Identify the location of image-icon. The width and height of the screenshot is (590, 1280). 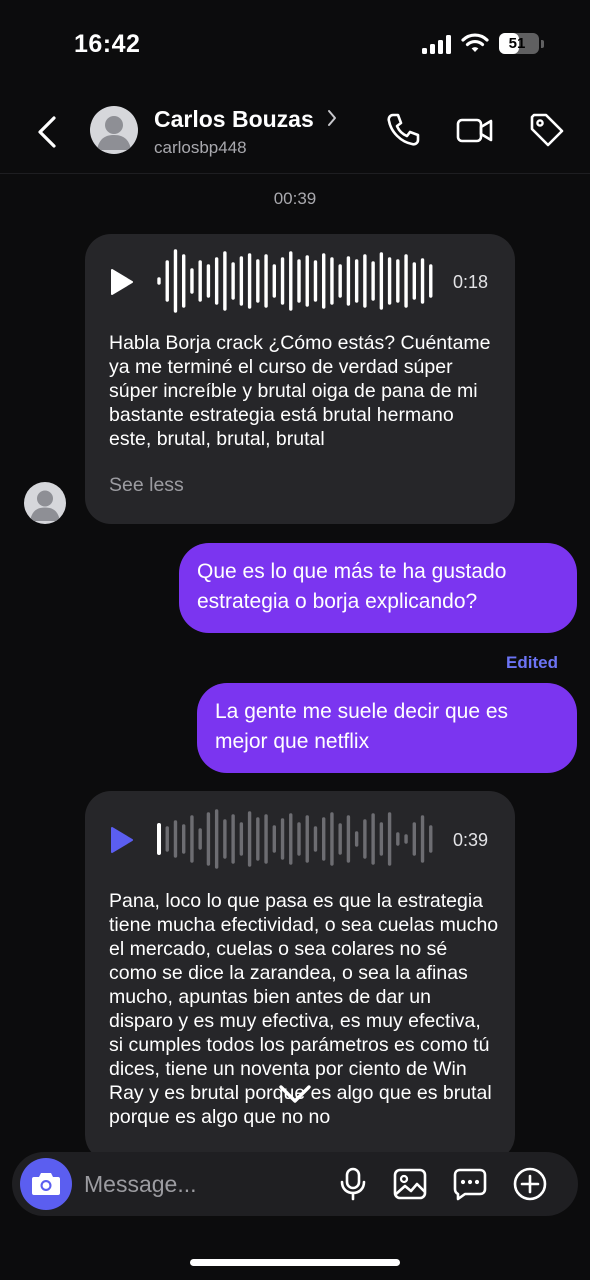
(410, 1184).